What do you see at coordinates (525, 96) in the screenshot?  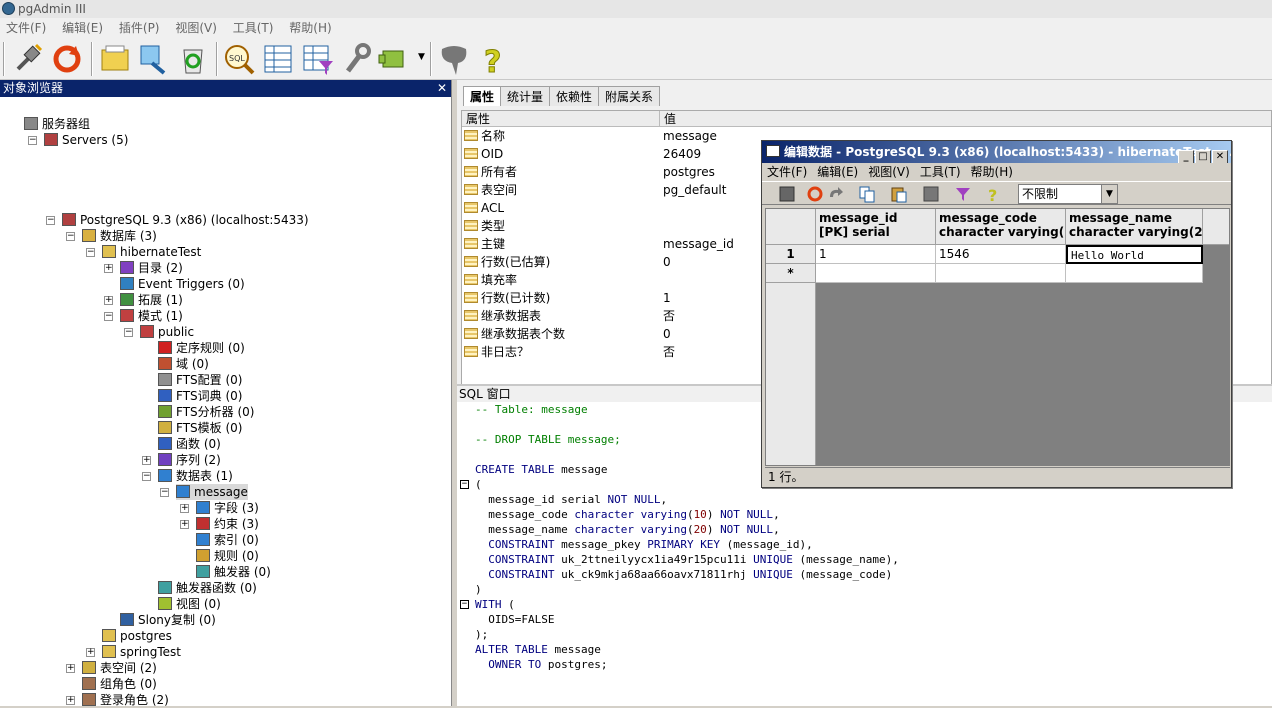 I see `tab-statistics: 统计量` at bounding box center [525, 96].